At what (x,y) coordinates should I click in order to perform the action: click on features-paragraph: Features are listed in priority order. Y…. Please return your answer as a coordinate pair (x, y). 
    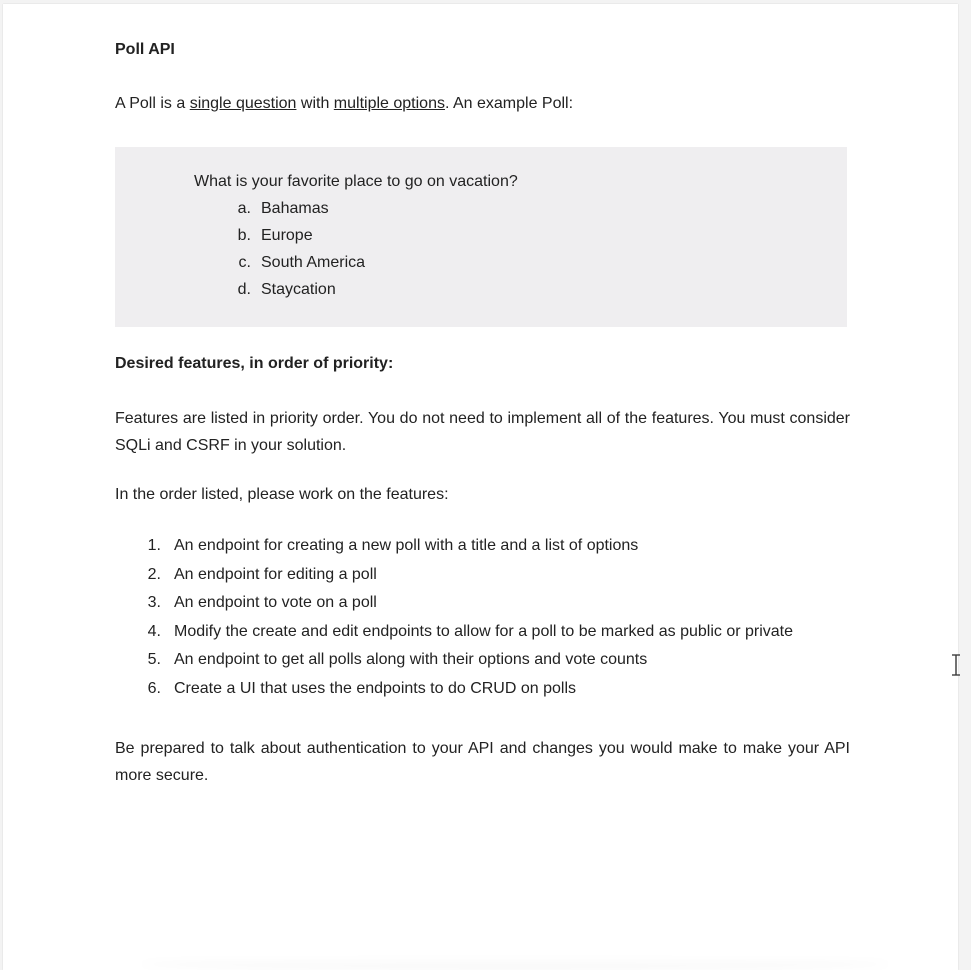
    Looking at the image, I should click on (482, 432).